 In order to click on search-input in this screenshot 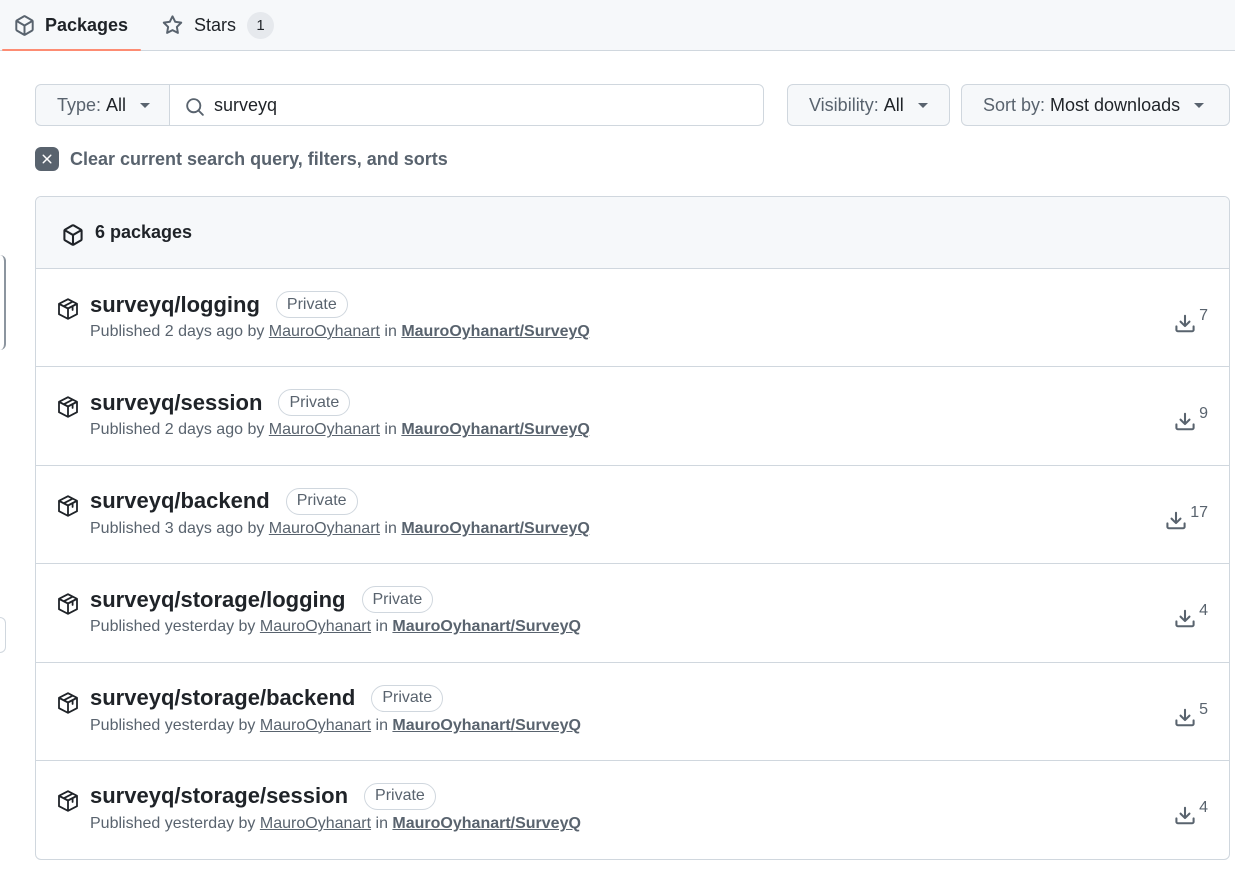, I will do `click(484, 105)`.